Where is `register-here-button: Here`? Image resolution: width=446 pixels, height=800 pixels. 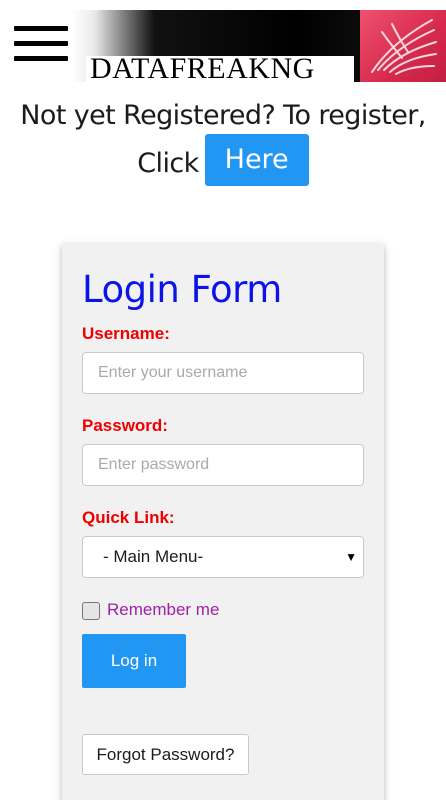
register-here-button: Here is located at coordinates (256, 159).